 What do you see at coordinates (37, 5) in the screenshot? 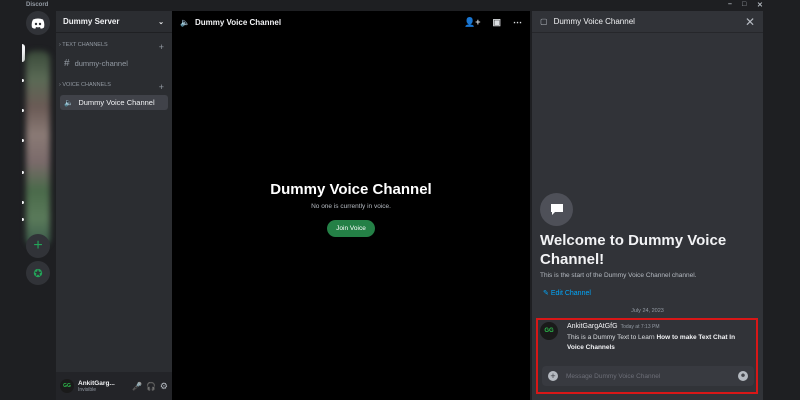
I see `app-title: Discord` at bounding box center [37, 5].